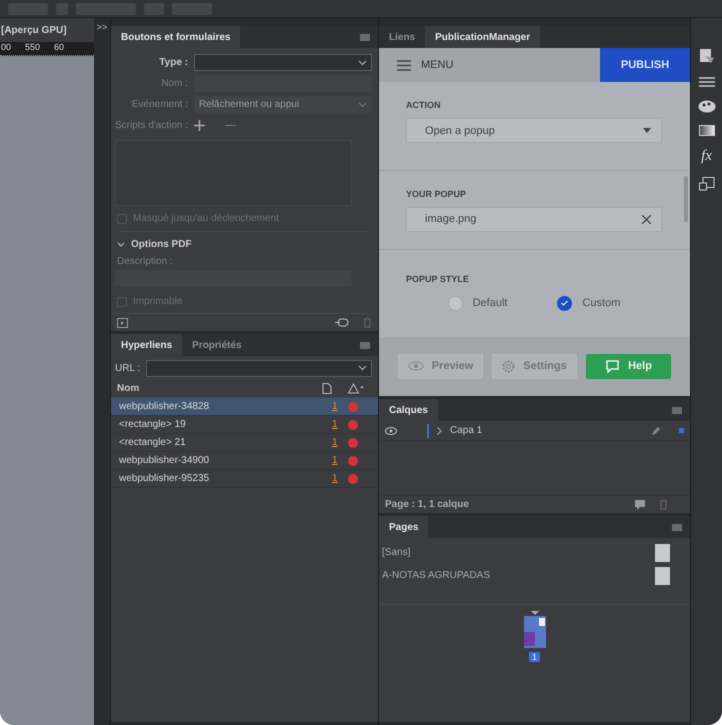 This screenshot has height=725, width=722. I want to click on section-label: POPUP STYLE, so click(438, 279).